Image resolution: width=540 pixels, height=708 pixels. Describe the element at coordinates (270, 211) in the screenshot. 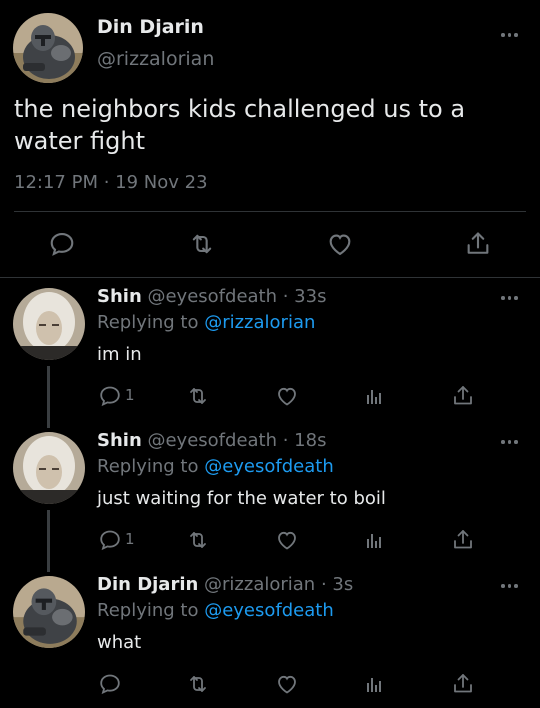

I see `divider` at that location.